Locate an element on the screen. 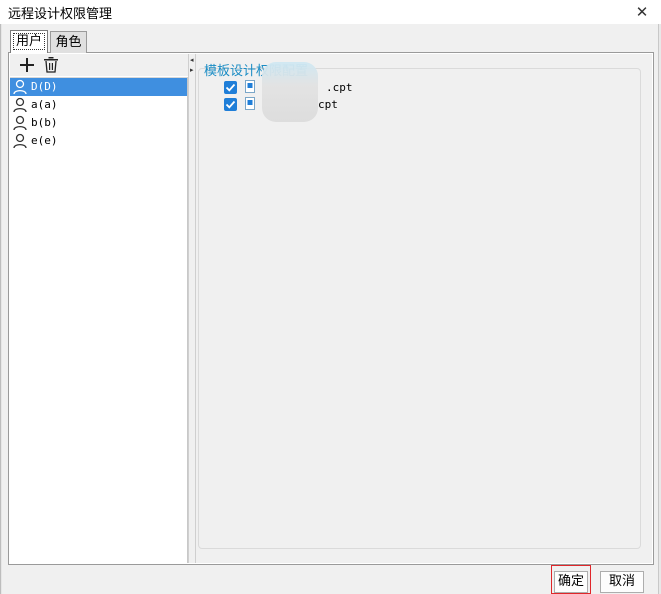 Image resolution: width=661 pixels, height=594 pixels. file-name: .cpt is located at coordinates (339, 87).